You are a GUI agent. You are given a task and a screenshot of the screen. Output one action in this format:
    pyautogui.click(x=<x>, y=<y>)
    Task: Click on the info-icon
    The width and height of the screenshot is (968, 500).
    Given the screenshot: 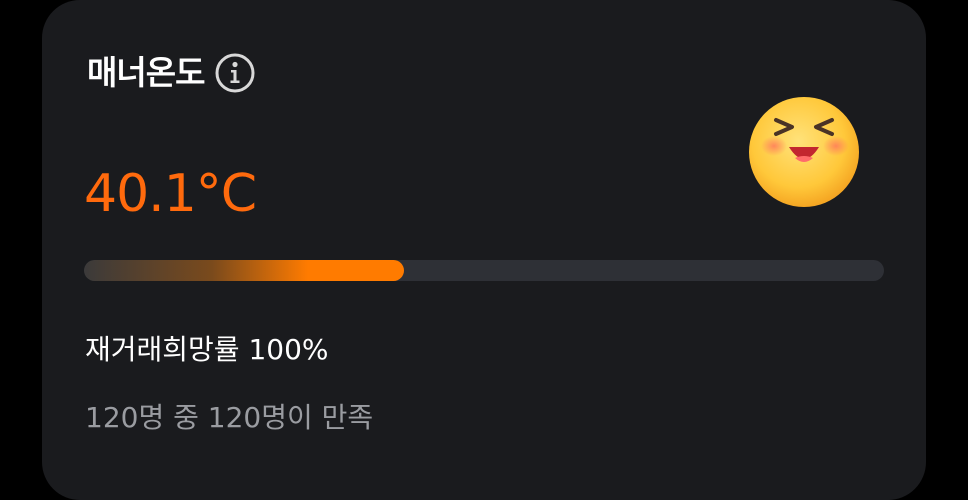 What is the action you would take?
    pyautogui.click(x=235, y=73)
    